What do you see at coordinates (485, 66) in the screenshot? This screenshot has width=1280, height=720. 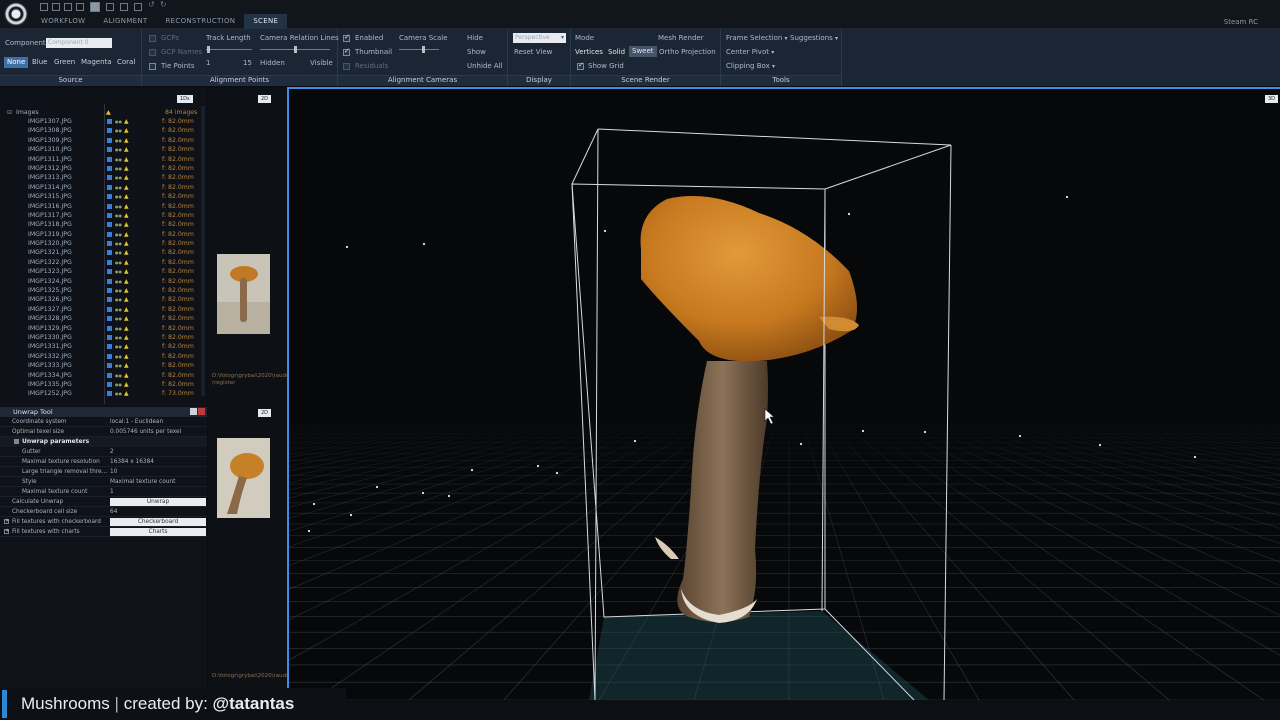 I see `unhide-all-button: Unhide All` at bounding box center [485, 66].